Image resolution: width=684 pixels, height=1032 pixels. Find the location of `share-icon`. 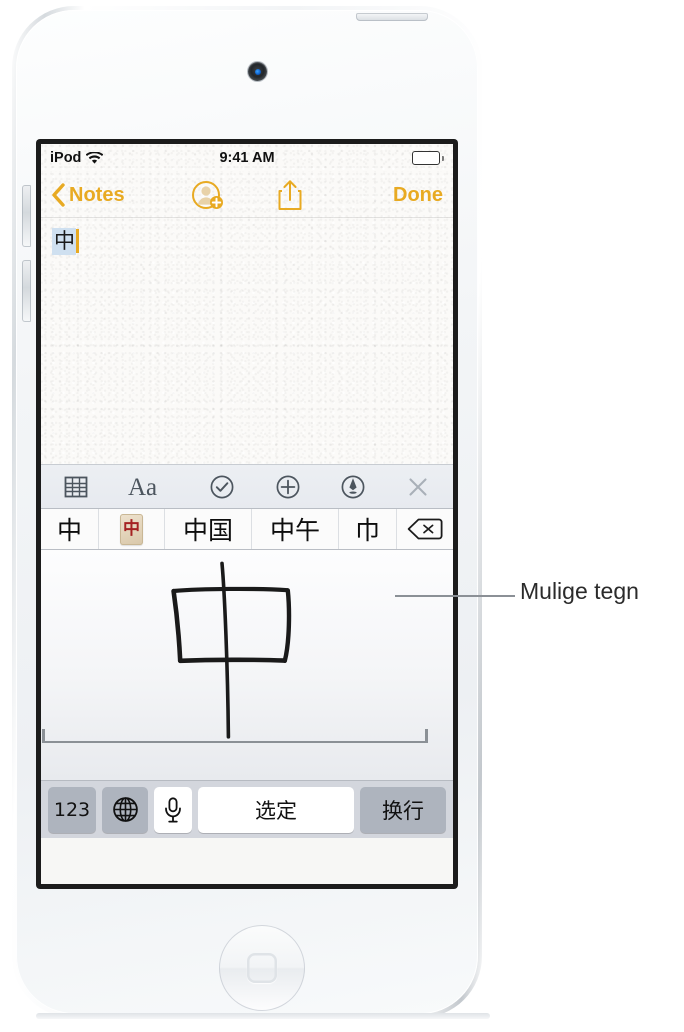

share-icon is located at coordinates (290, 195).